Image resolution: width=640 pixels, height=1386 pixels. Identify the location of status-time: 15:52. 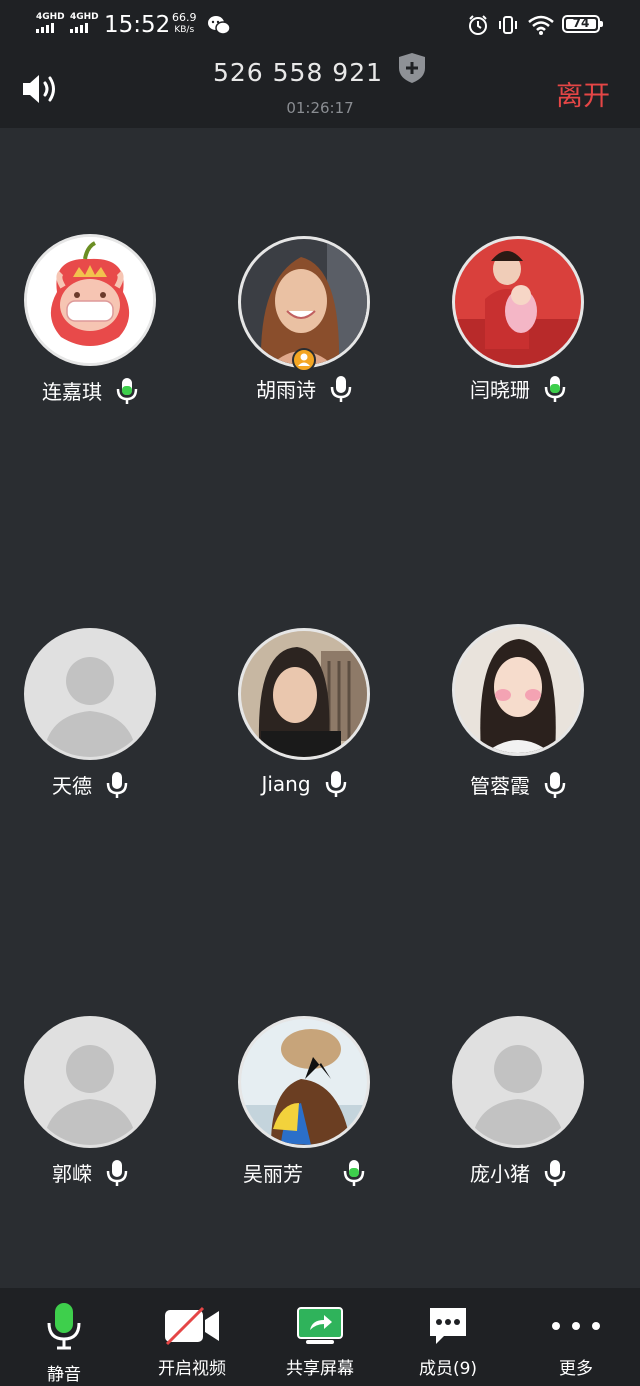
(137, 25).